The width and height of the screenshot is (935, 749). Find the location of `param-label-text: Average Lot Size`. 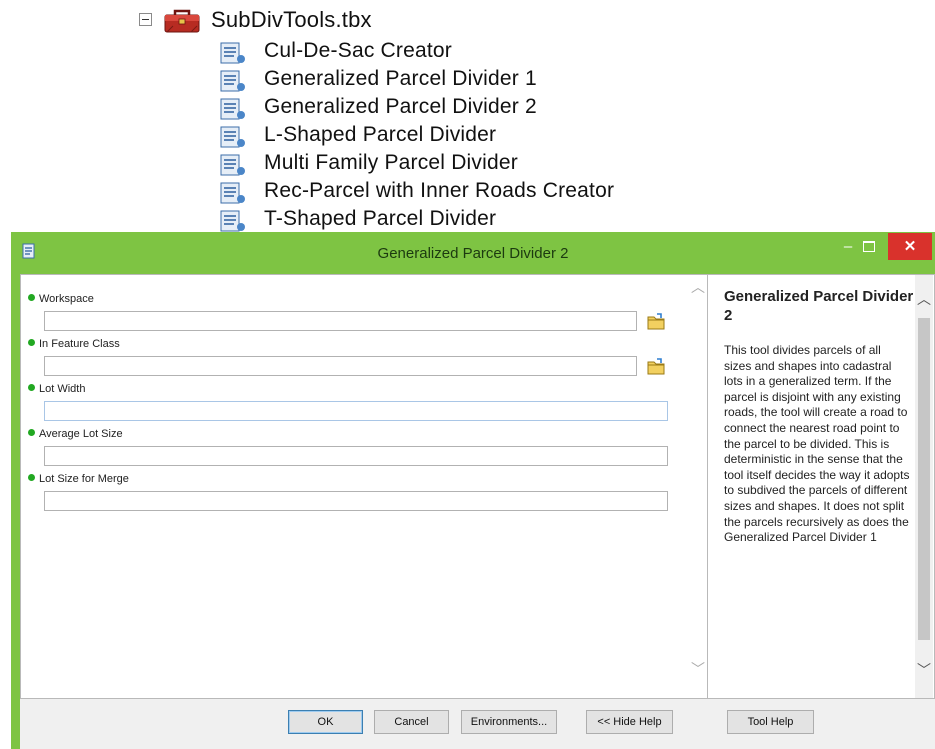

param-label-text: Average Lot Size is located at coordinates (81, 434).